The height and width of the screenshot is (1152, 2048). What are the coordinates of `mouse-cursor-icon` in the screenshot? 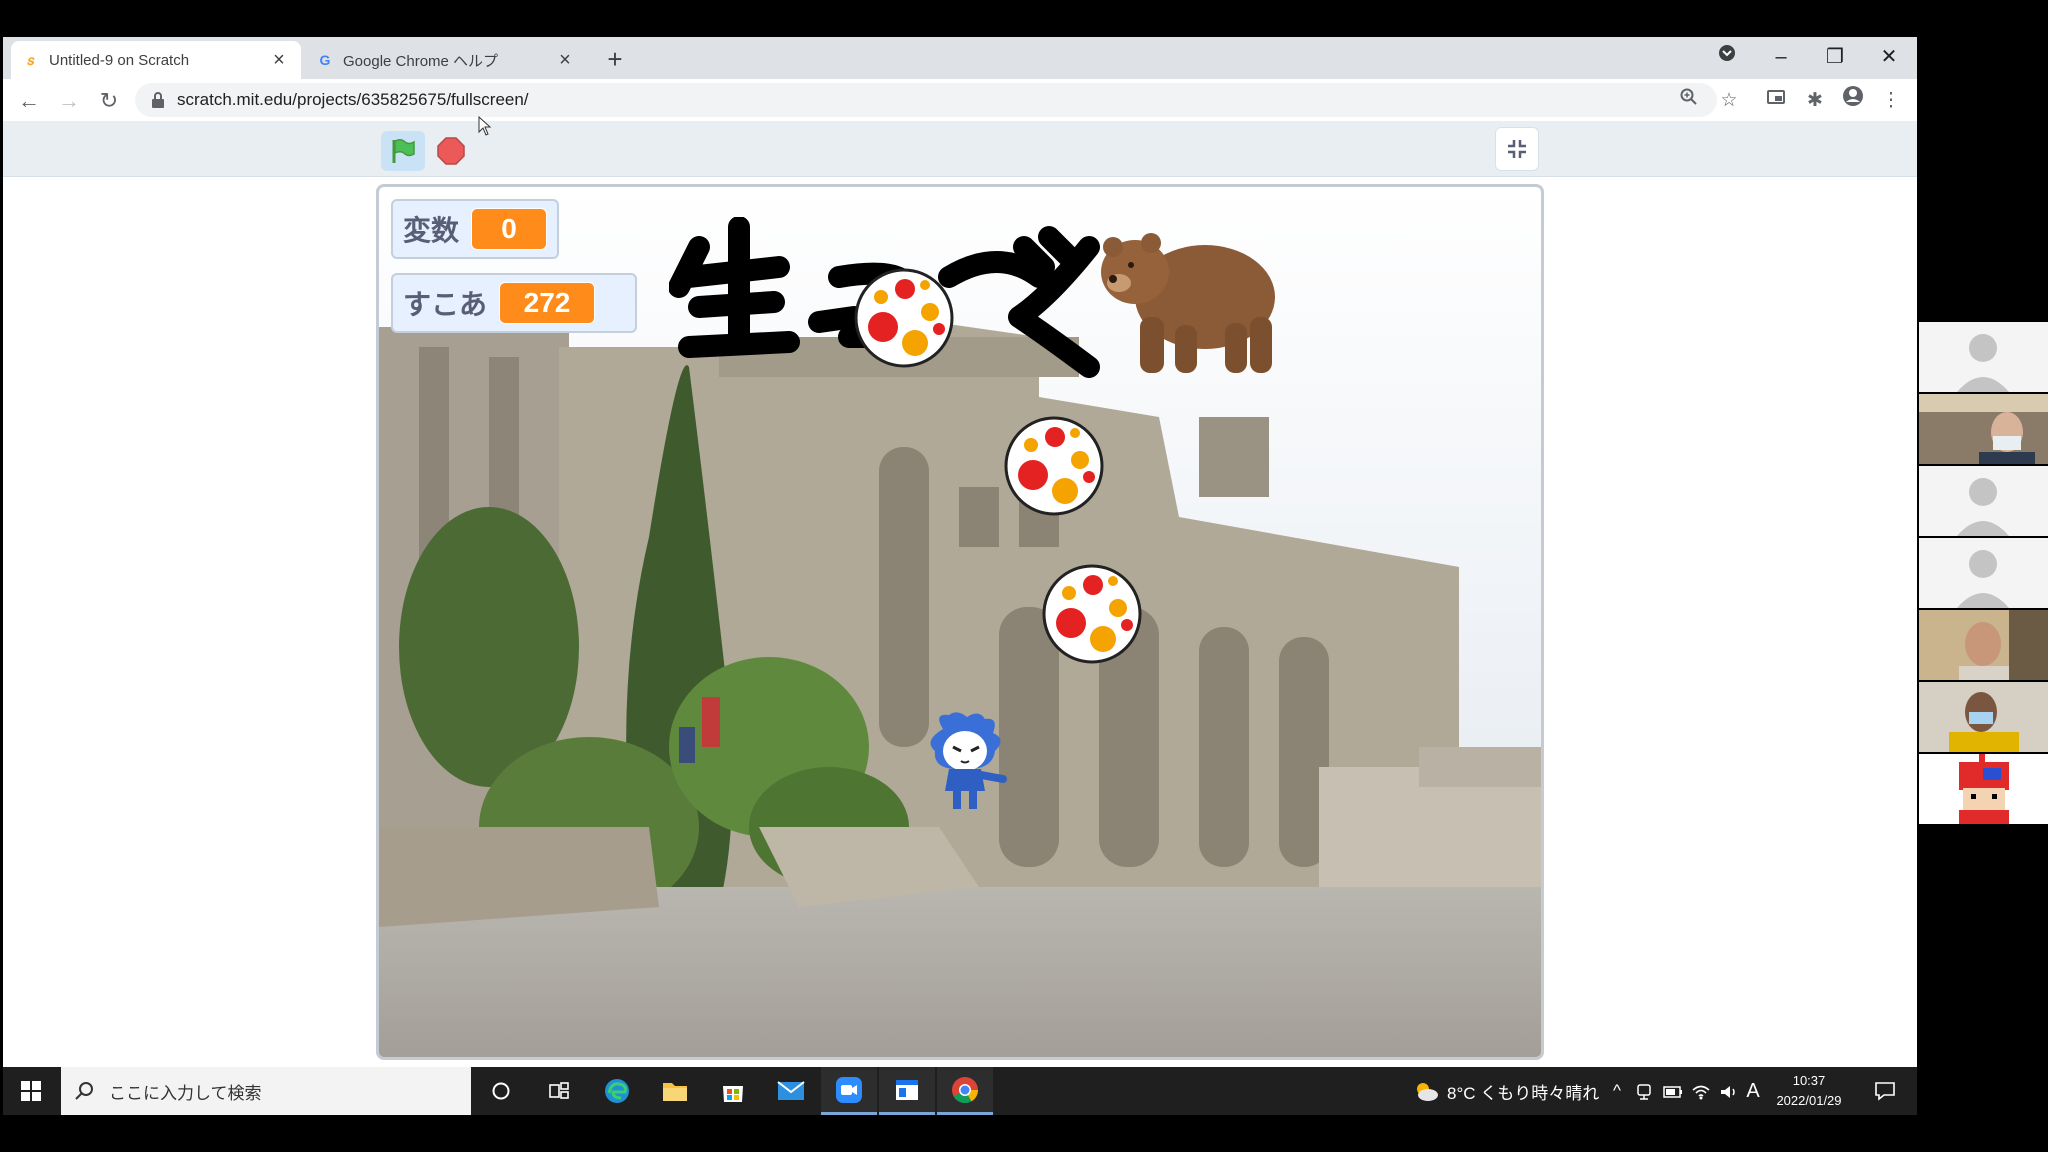 It's located at (485, 126).